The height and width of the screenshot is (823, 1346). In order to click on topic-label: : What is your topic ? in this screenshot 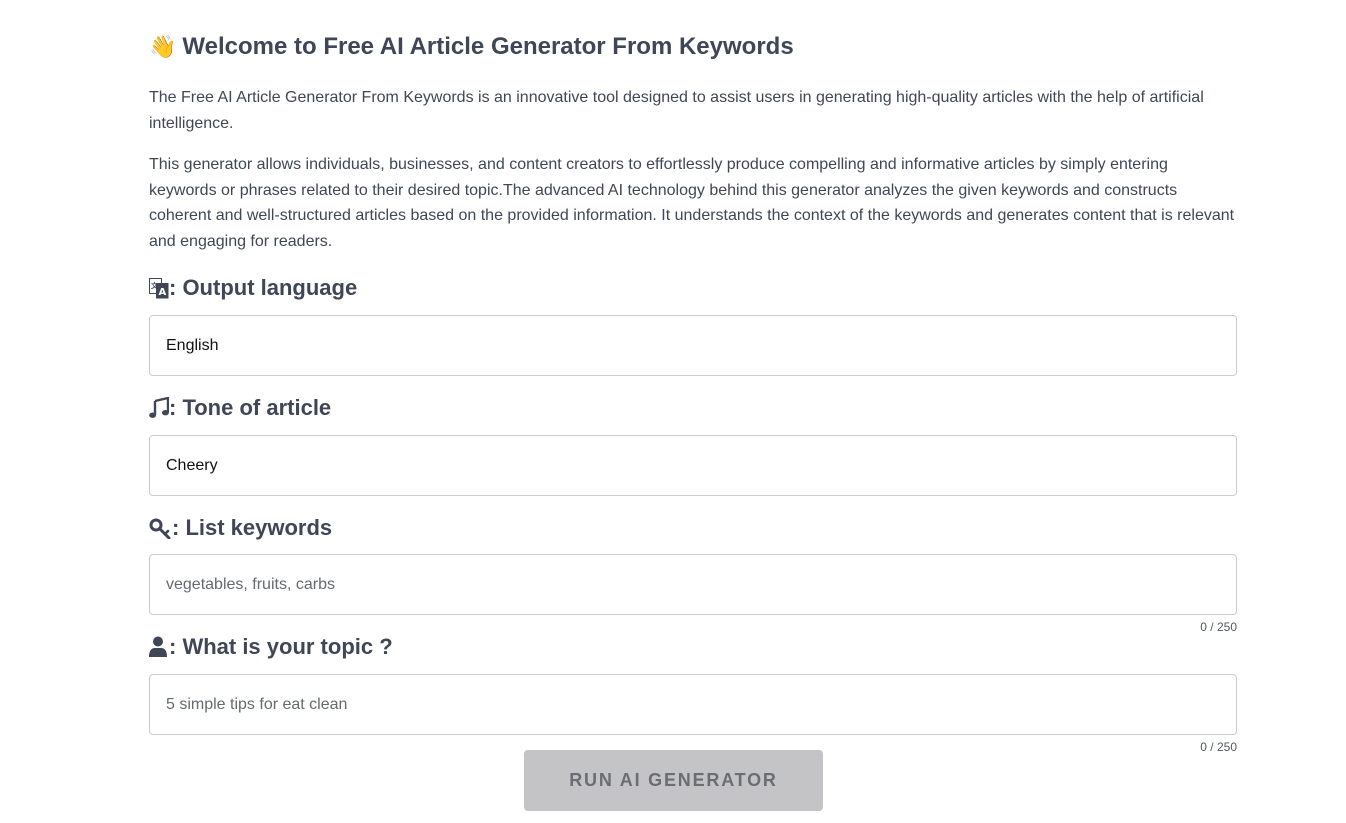, I will do `click(271, 647)`.